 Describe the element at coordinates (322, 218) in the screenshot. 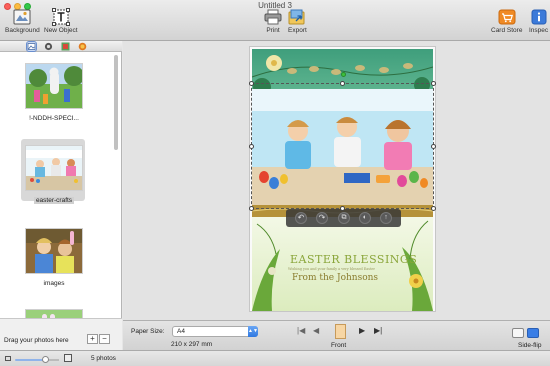

I see `rotate-right-icon: ↷` at that location.